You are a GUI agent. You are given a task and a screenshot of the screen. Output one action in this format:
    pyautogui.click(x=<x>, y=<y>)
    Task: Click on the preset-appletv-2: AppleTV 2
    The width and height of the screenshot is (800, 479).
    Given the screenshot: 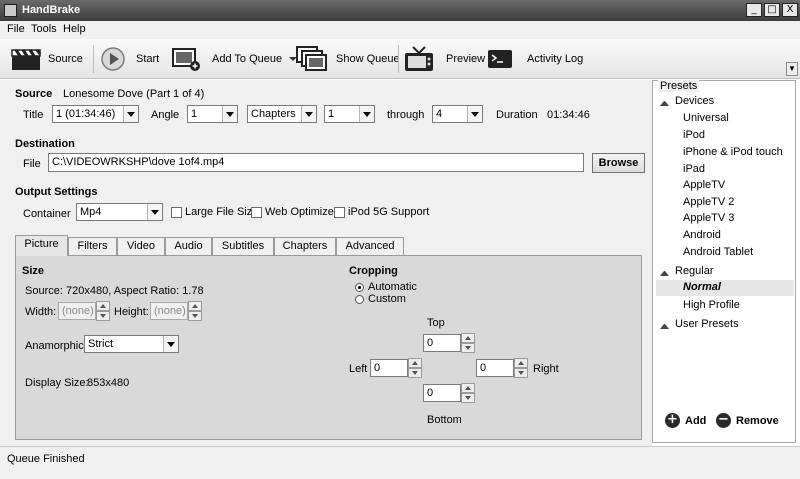 What is the action you would take?
    pyautogui.click(x=708, y=202)
    